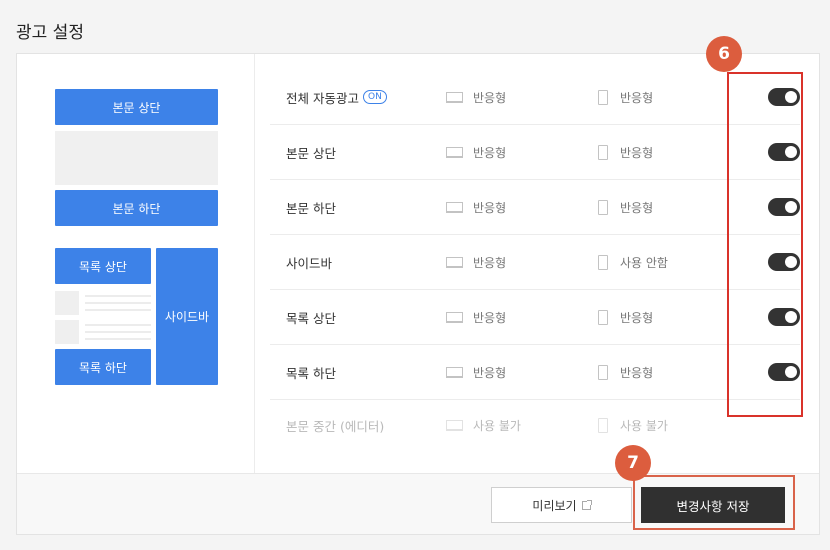  Describe the element at coordinates (50, 33) in the screenshot. I see `page-title: 광고 설정` at that location.